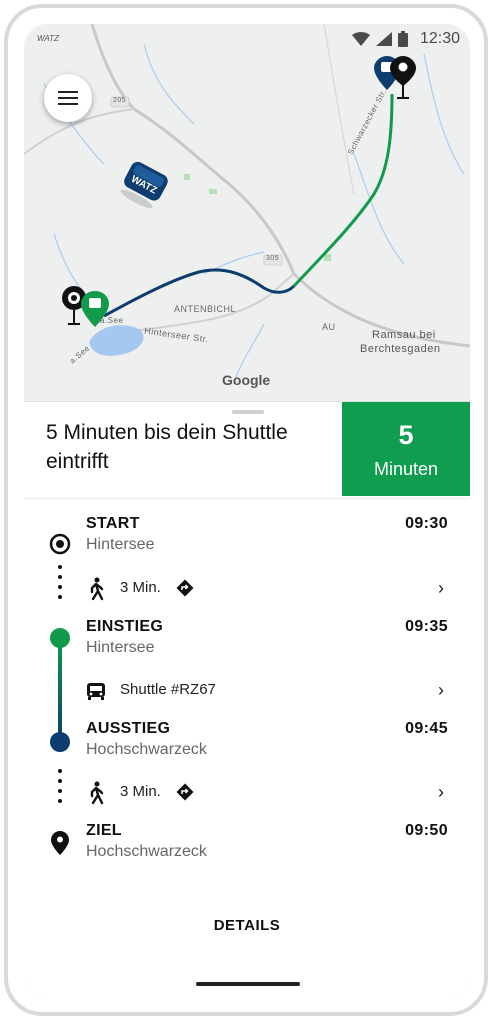  What do you see at coordinates (60, 544) in the screenshot?
I see `start-target-icon` at bounding box center [60, 544].